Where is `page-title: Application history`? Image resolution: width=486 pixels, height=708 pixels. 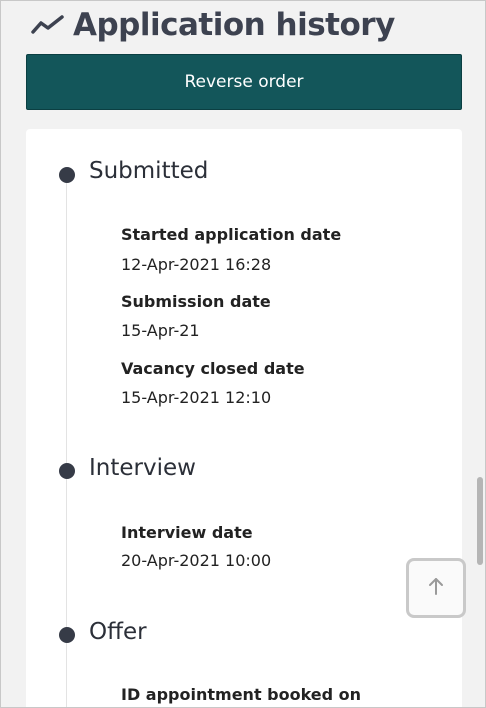
page-title: Application history is located at coordinates (234, 25).